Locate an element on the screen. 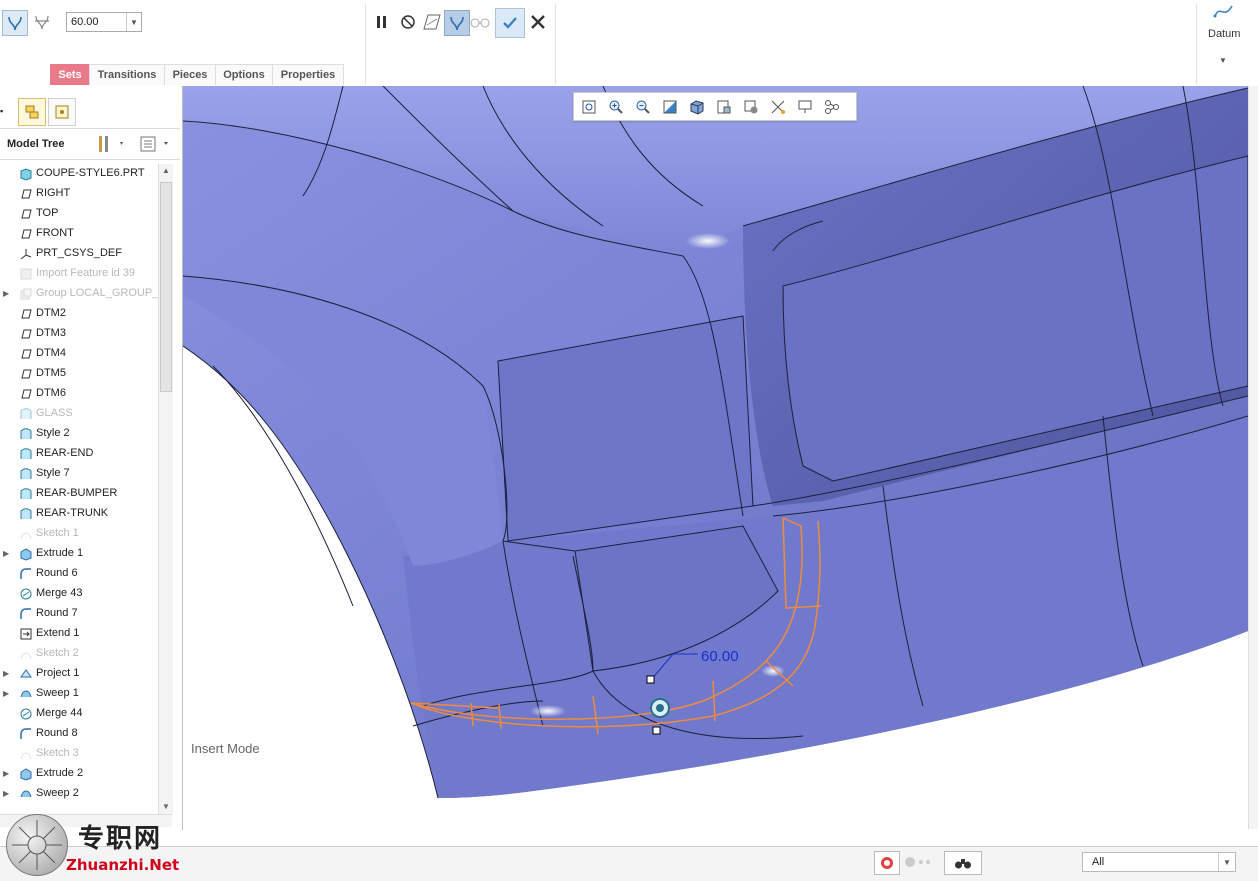 Image resolution: width=1258 pixels, height=881 pixels. tab-properties: Properties is located at coordinates (308, 74).